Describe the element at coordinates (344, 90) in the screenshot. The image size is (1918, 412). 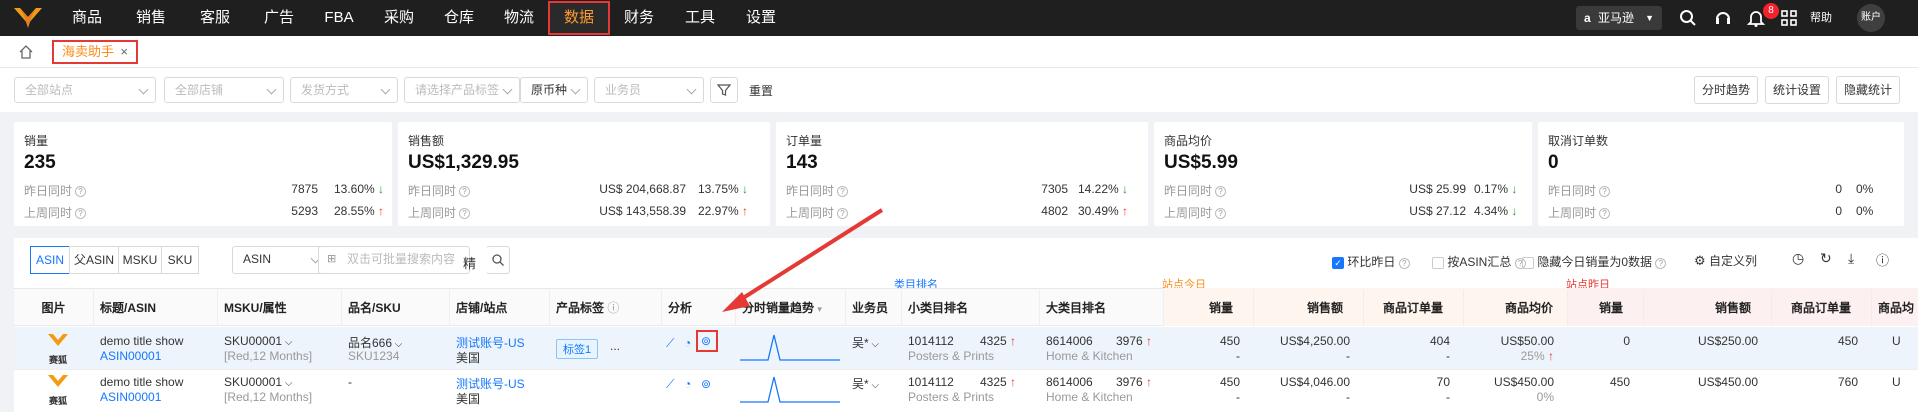
I see `shipping-method-select: 发货方式` at that location.